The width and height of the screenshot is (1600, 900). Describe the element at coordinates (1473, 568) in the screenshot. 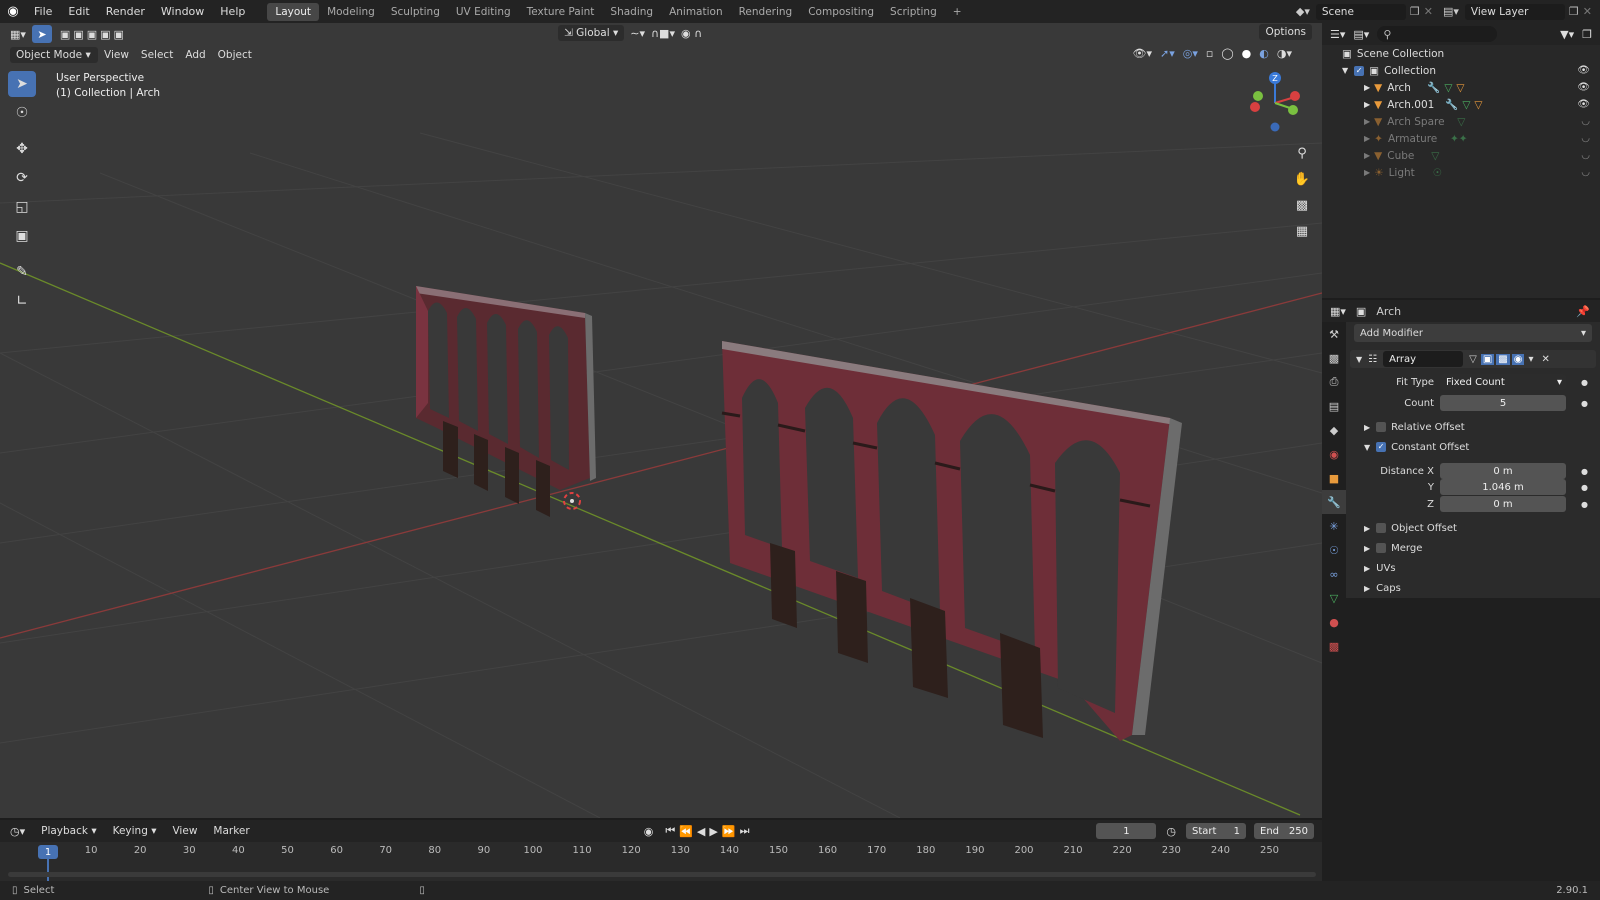

I see `uvs-row: ▶ UVs` at that location.